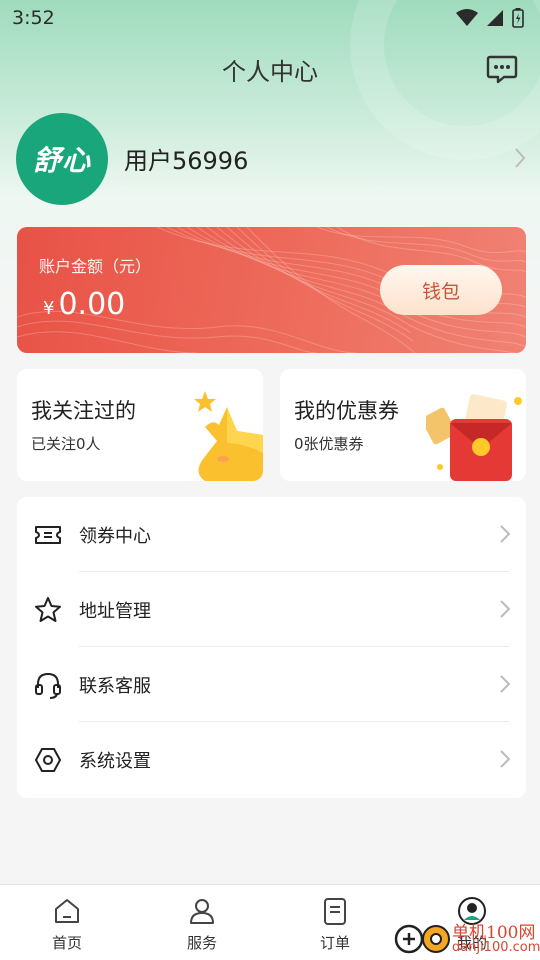  I want to click on star-illustration-icon, so click(228, 436).